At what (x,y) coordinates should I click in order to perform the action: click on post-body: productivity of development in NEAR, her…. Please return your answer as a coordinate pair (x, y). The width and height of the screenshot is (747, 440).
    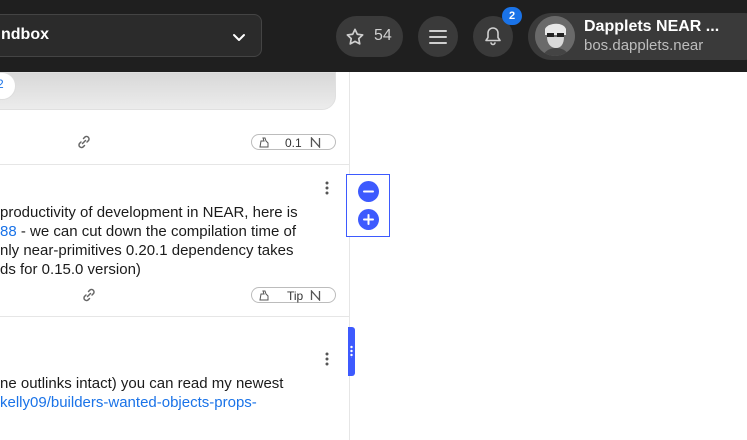
    Looking at the image, I should click on (149, 241).